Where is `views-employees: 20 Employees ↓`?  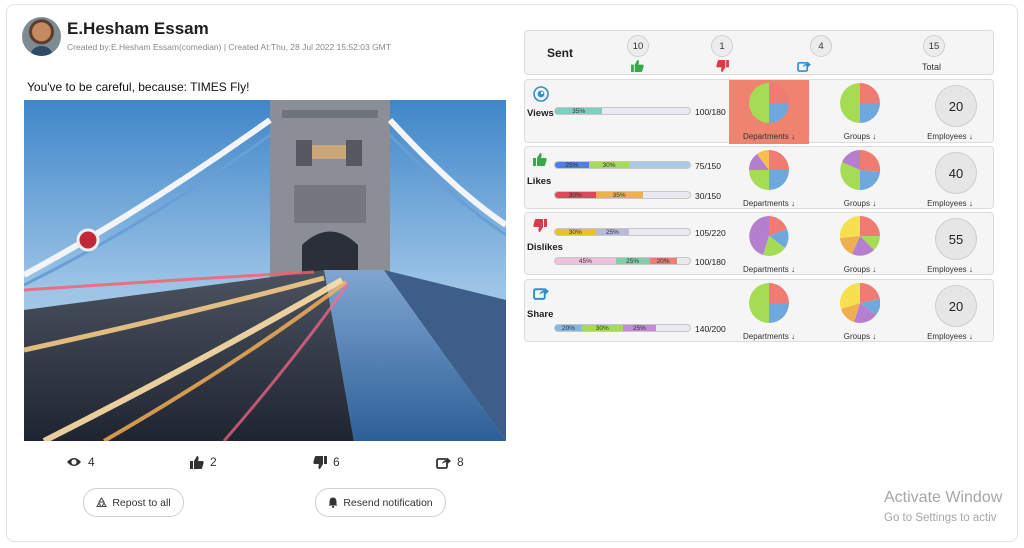 views-employees: 20 Employees ↓ is located at coordinates (950, 112).